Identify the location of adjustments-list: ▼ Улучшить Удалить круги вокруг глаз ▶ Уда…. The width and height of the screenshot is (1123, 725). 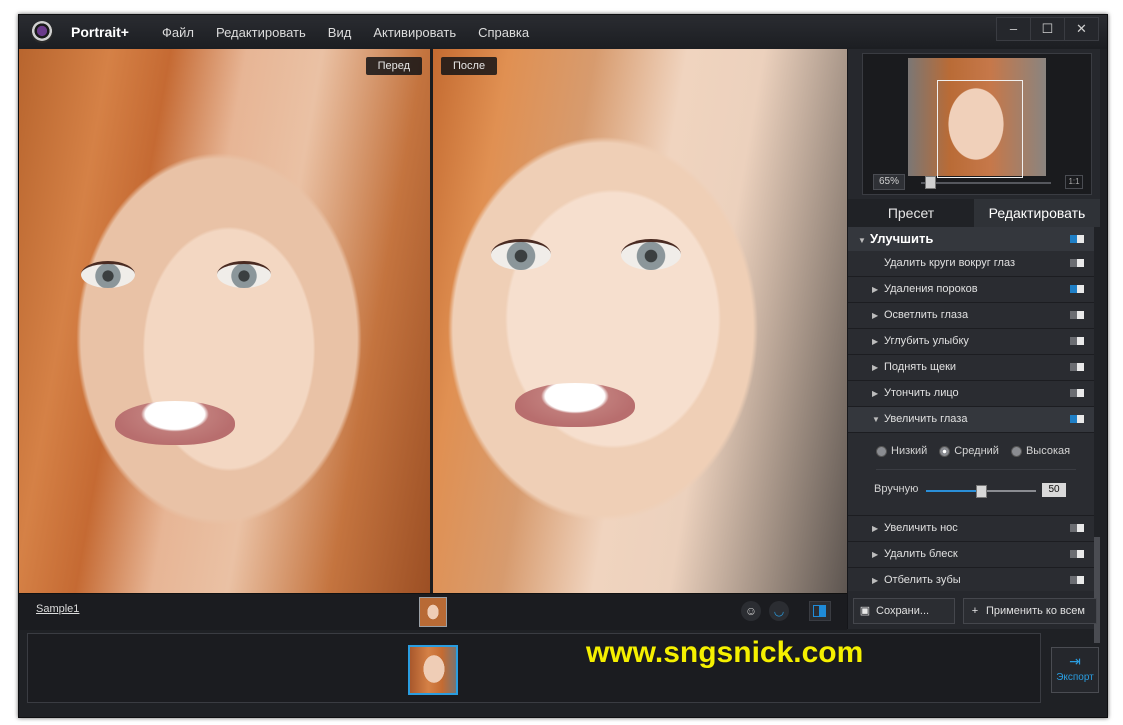
(971, 409).